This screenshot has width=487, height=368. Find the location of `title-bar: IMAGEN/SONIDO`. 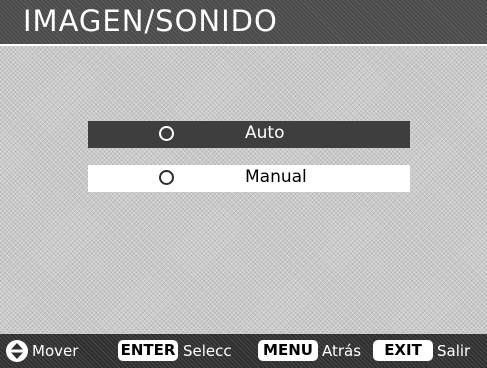

title-bar: IMAGEN/SONIDO is located at coordinates (243, 22).